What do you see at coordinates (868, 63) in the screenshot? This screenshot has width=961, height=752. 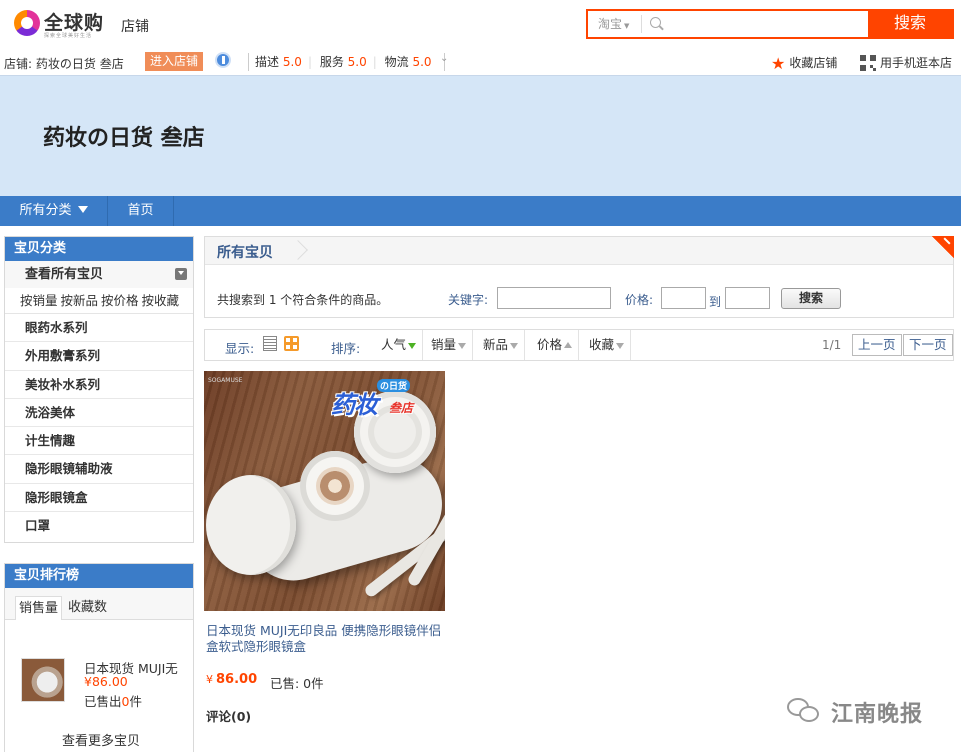 I see `qr-code-icon` at bounding box center [868, 63].